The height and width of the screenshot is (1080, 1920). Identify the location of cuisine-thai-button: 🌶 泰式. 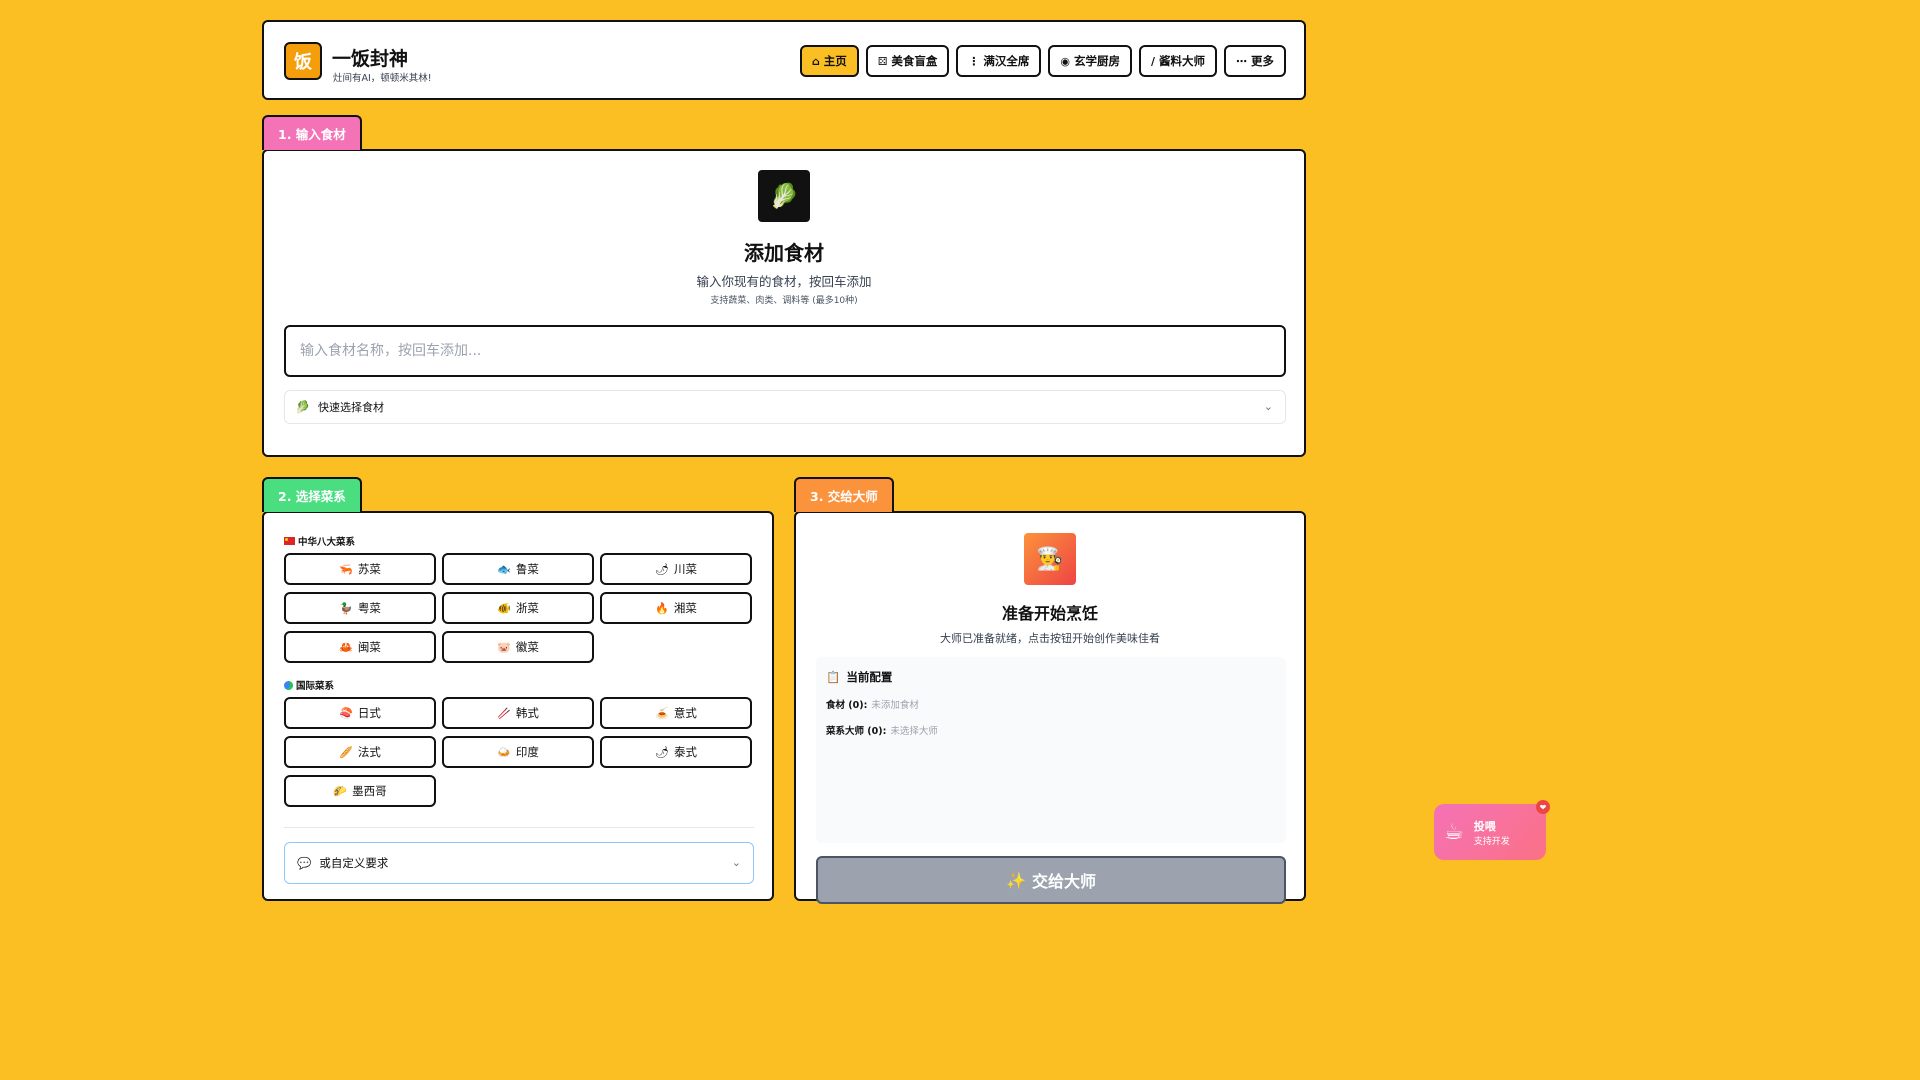
(676, 752).